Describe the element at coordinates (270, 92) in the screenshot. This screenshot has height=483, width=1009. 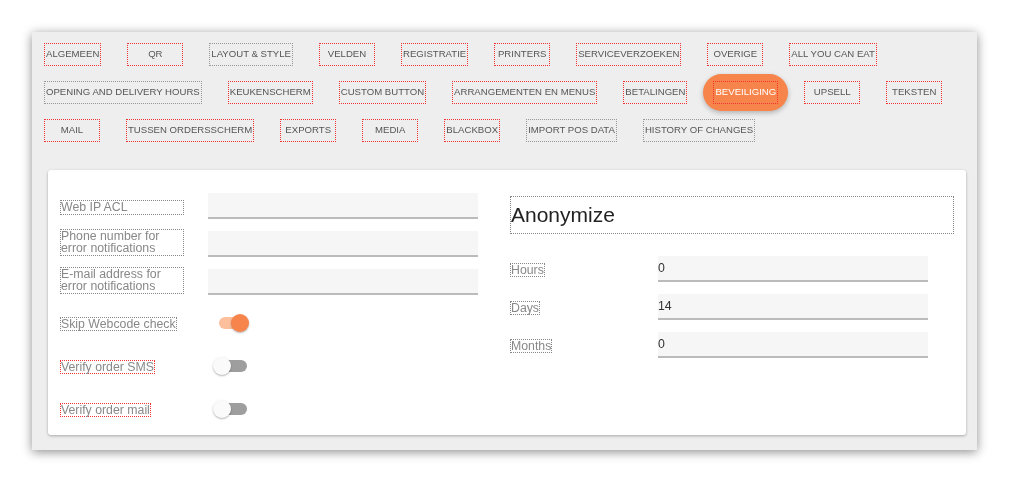
I see `tab: KEUKENSCHERM` at that location.